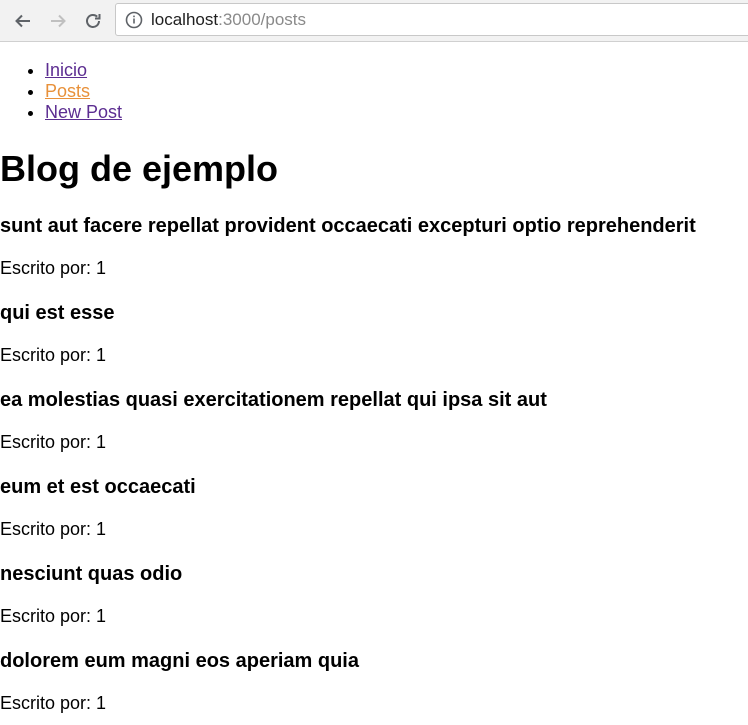 The height and width of the screenshot is (725, 748). I want to click on page-title: Blog de ejemplo, so click(139, 168).